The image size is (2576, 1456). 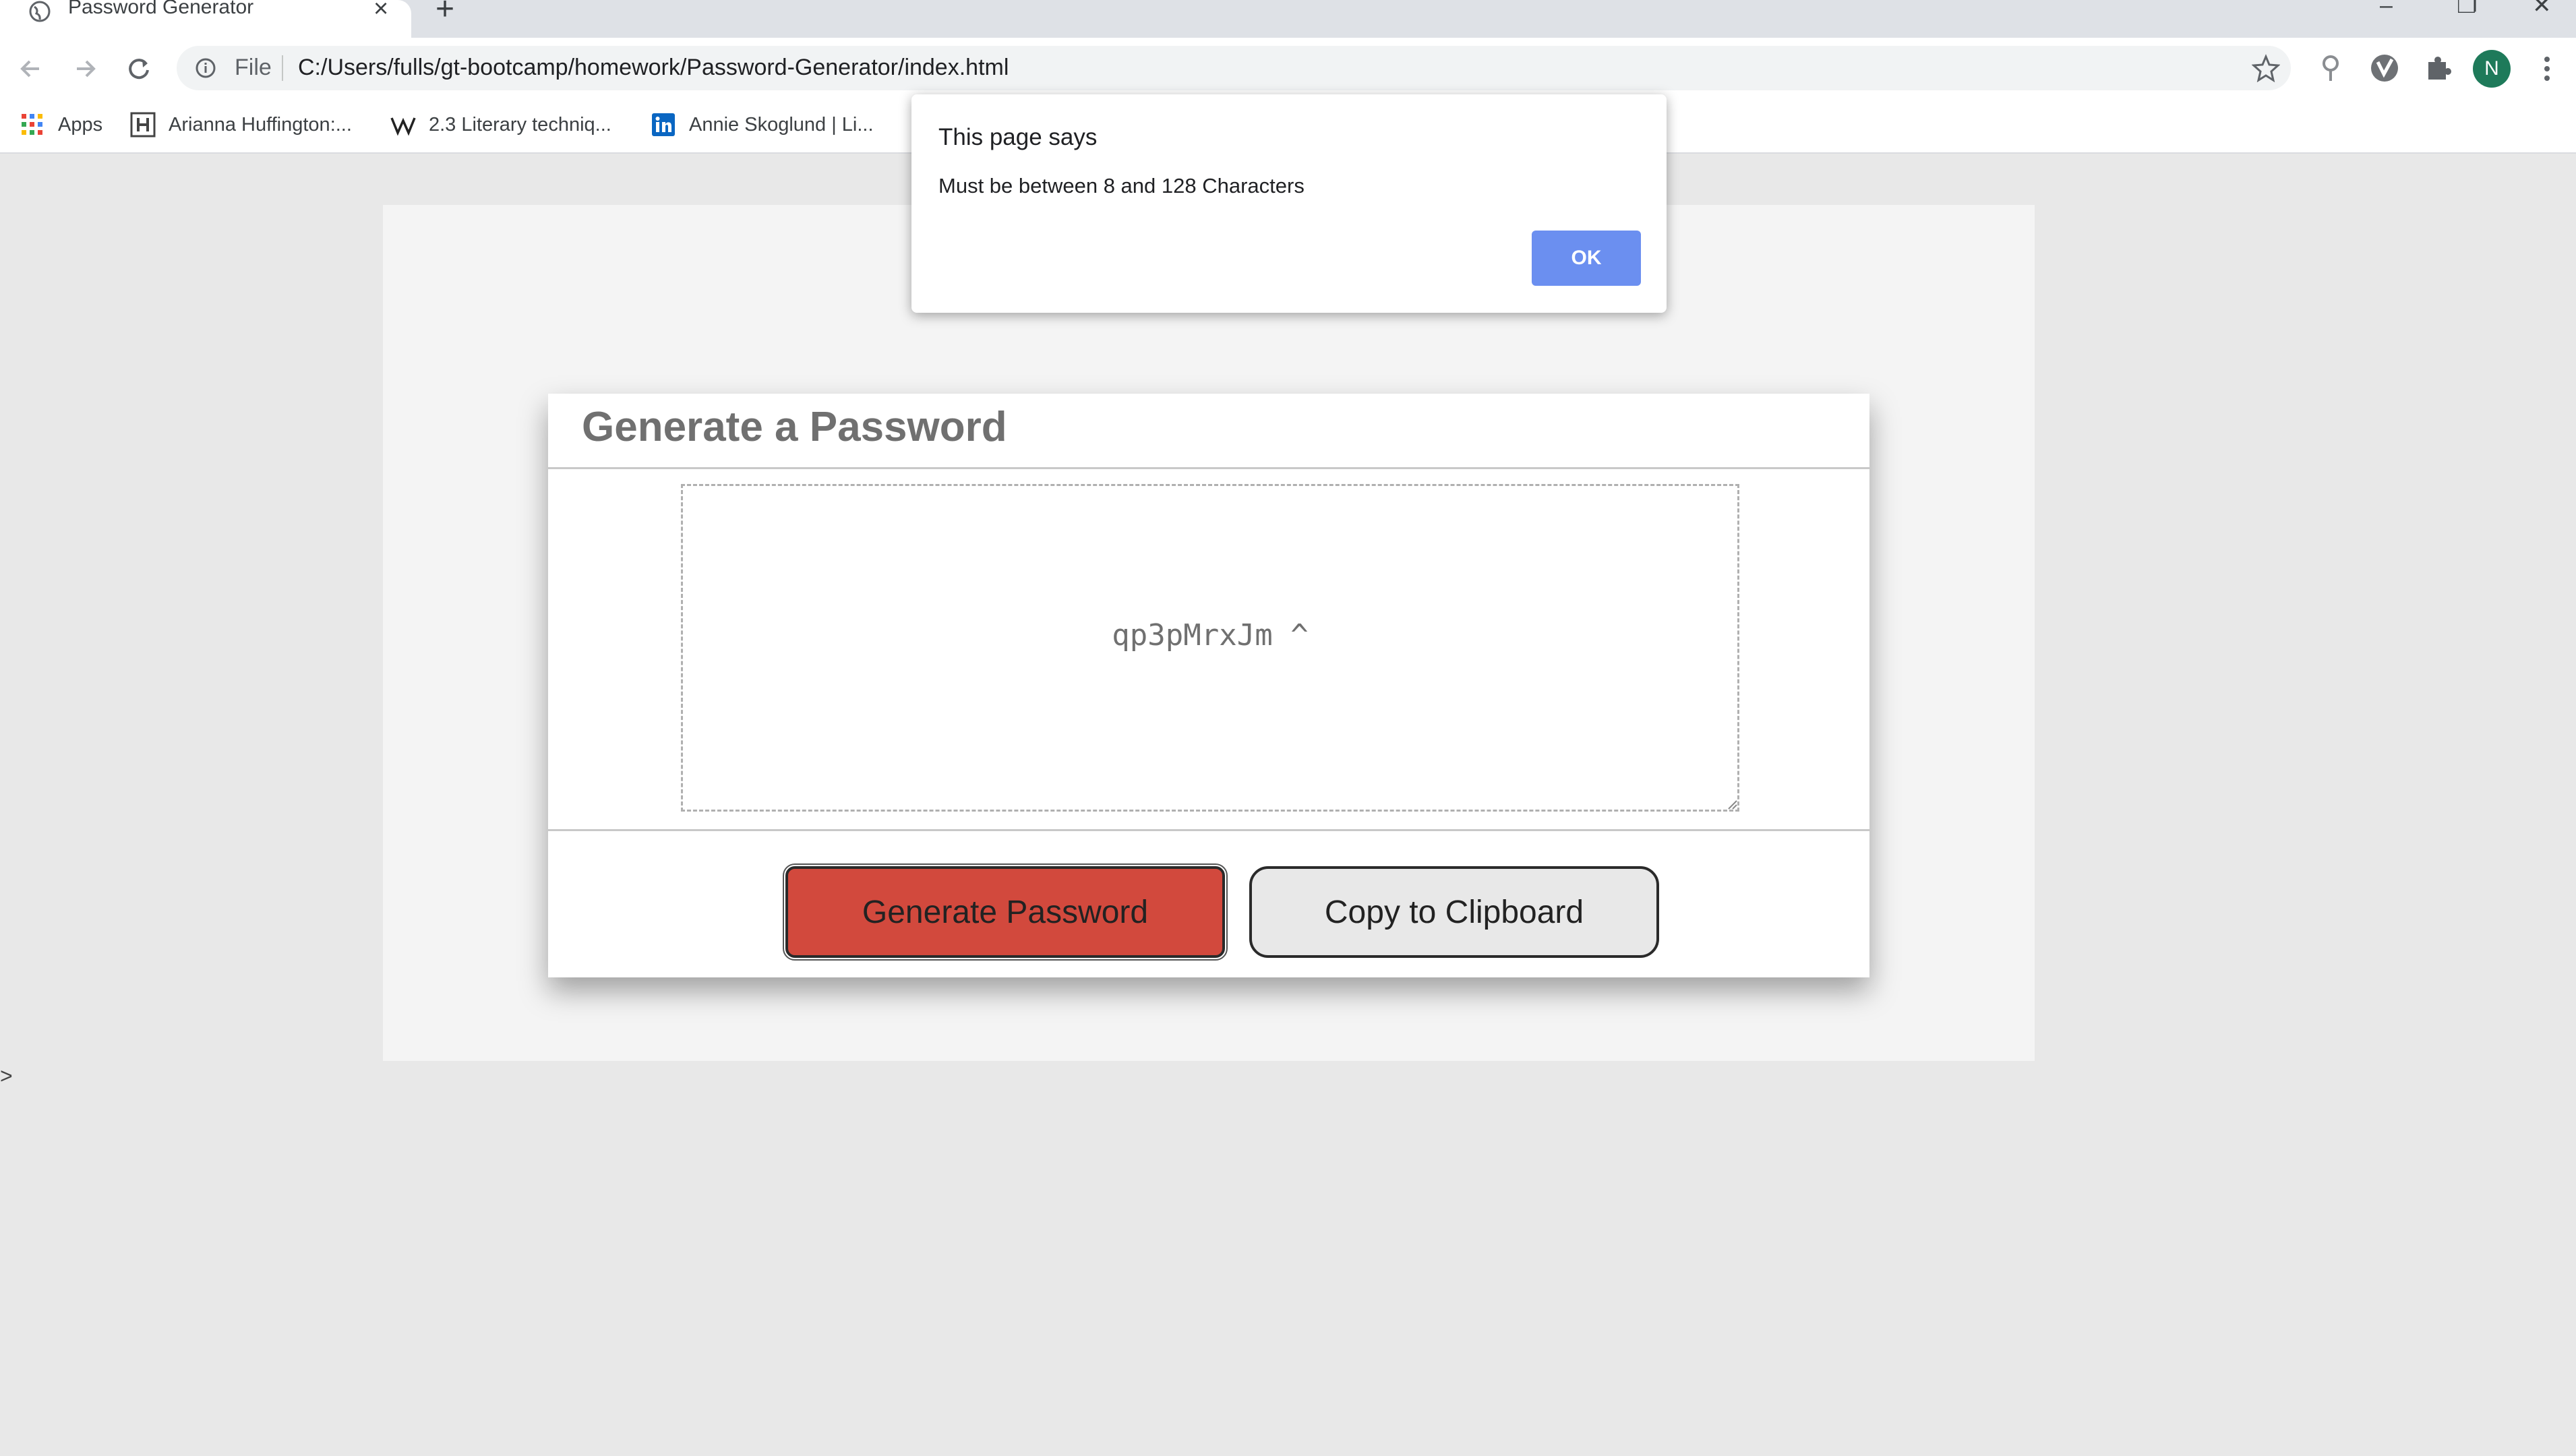 What do you see at coordinates (2384, 68) in the screenshot?
I see `v-extension-icon` at bounding box center [2384, 68].